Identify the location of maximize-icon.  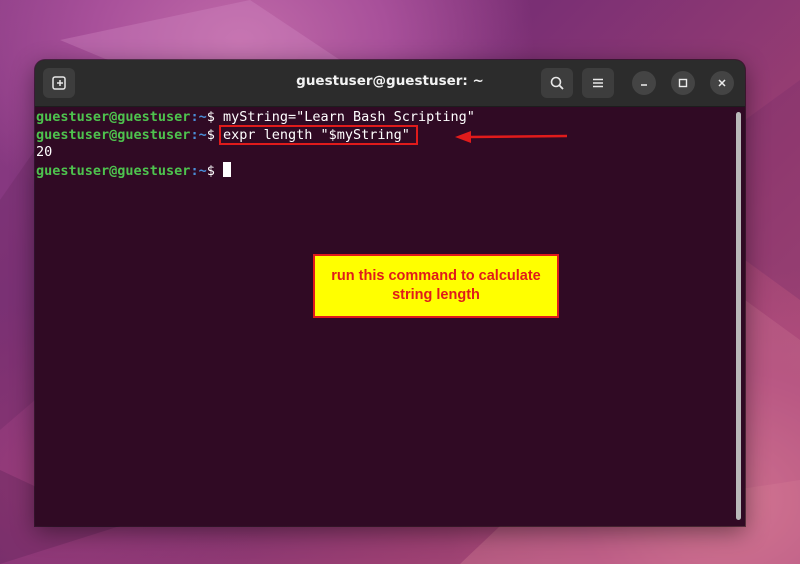
(683, 83).